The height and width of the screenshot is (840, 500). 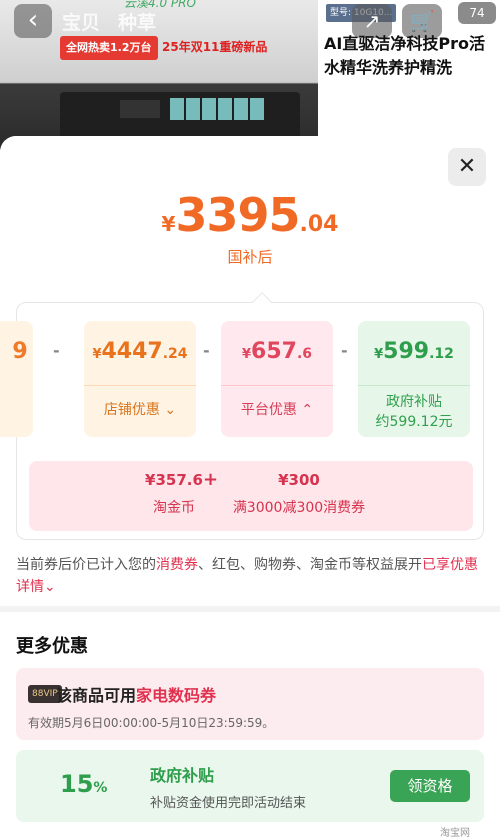 What do you see at coordinates (250, 257) in the screenshot?
I see `final-price-label: 国补后` at bounding box center [250, 257].